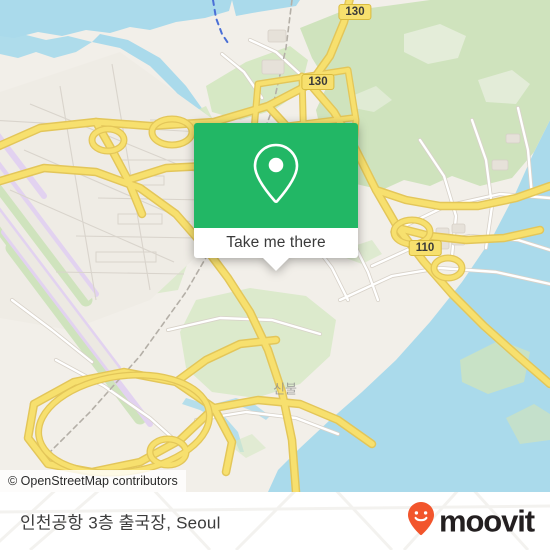 Image resolution: width=550 pixels, height=550 pixels. What do you see at coordinates (120, 523) in the screenshot?
I see `location-title: 인천공항 3층 출국장, Seoul` at bounding box center [120, 523].